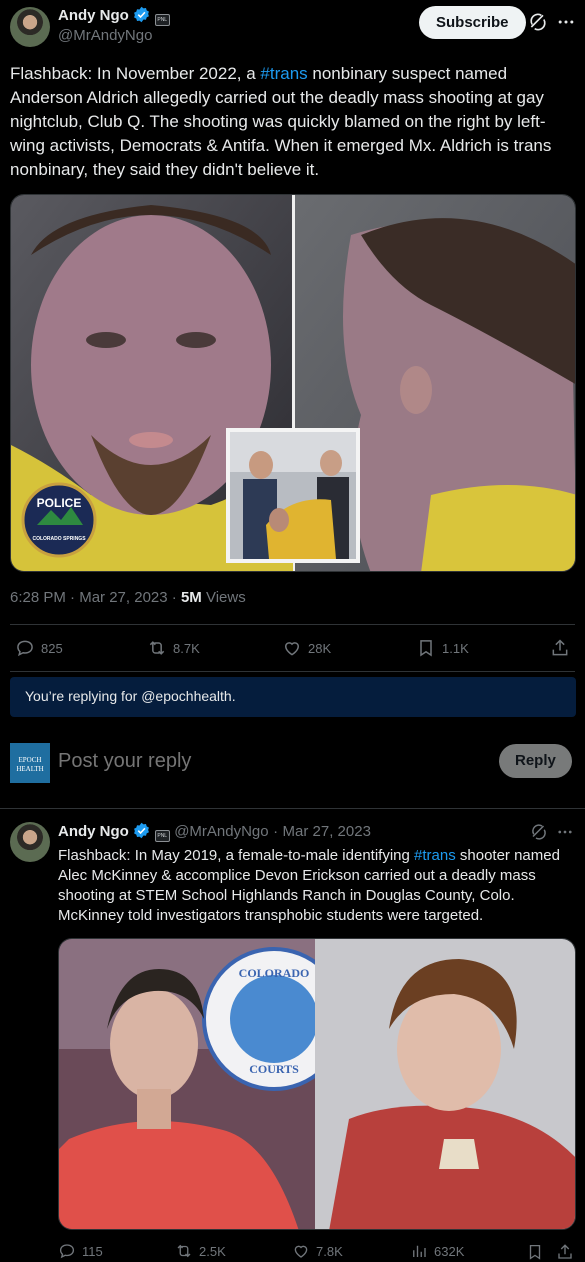 The image size is (585, 1262). I want to click on views-chart-icon, so click(419, 1251).